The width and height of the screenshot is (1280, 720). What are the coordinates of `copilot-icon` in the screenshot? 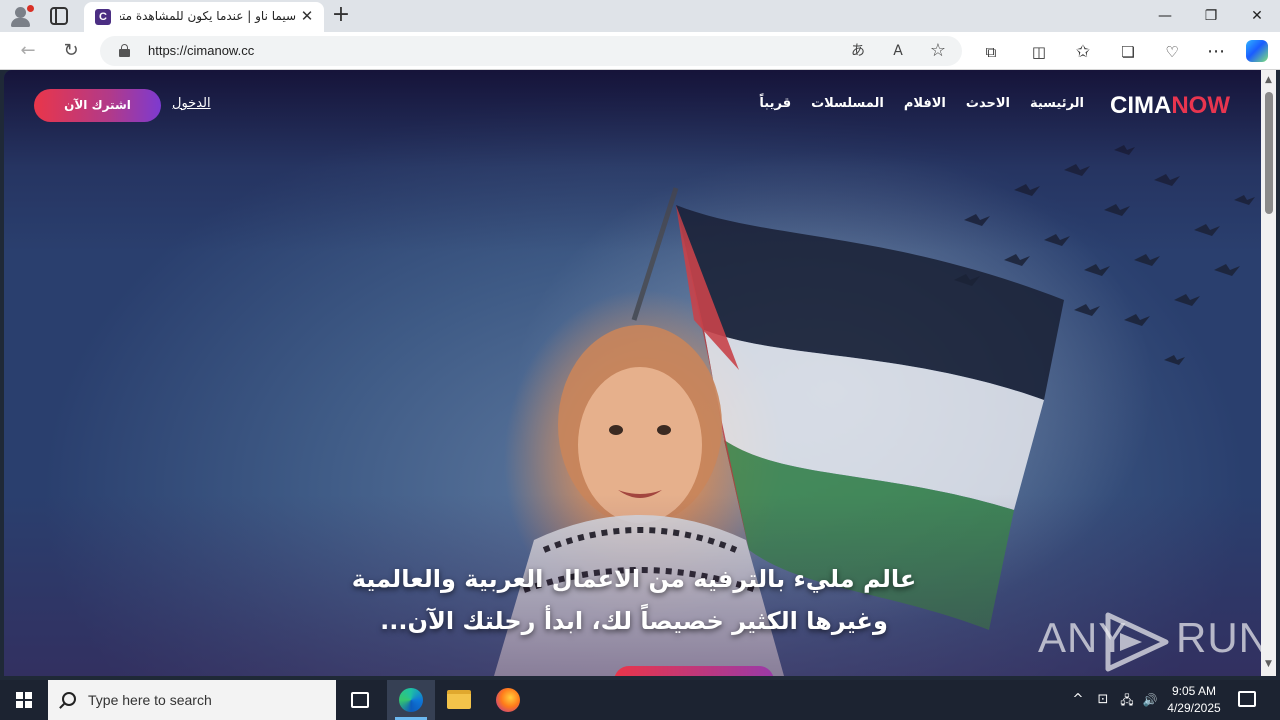 It's located at (1257, 51).